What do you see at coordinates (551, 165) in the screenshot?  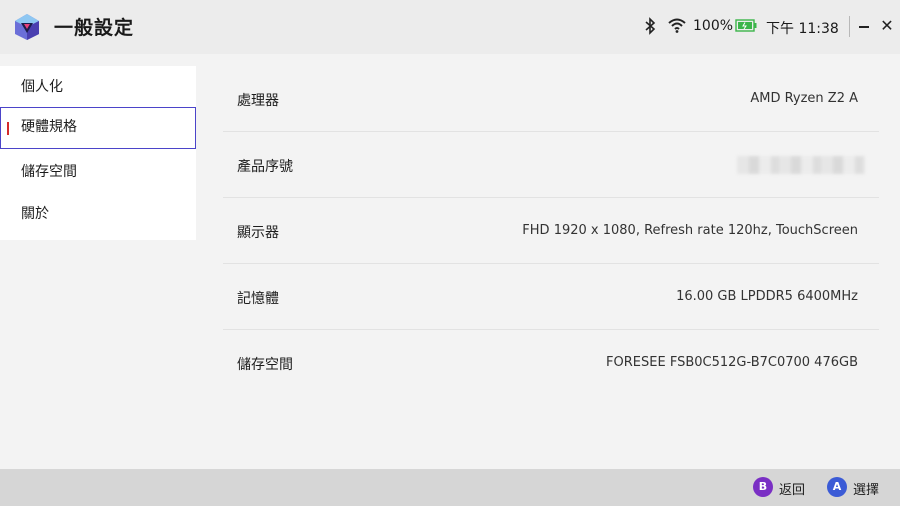 I see `spec-row-serial-number: 產品序號` at bounding box center [551, 165].